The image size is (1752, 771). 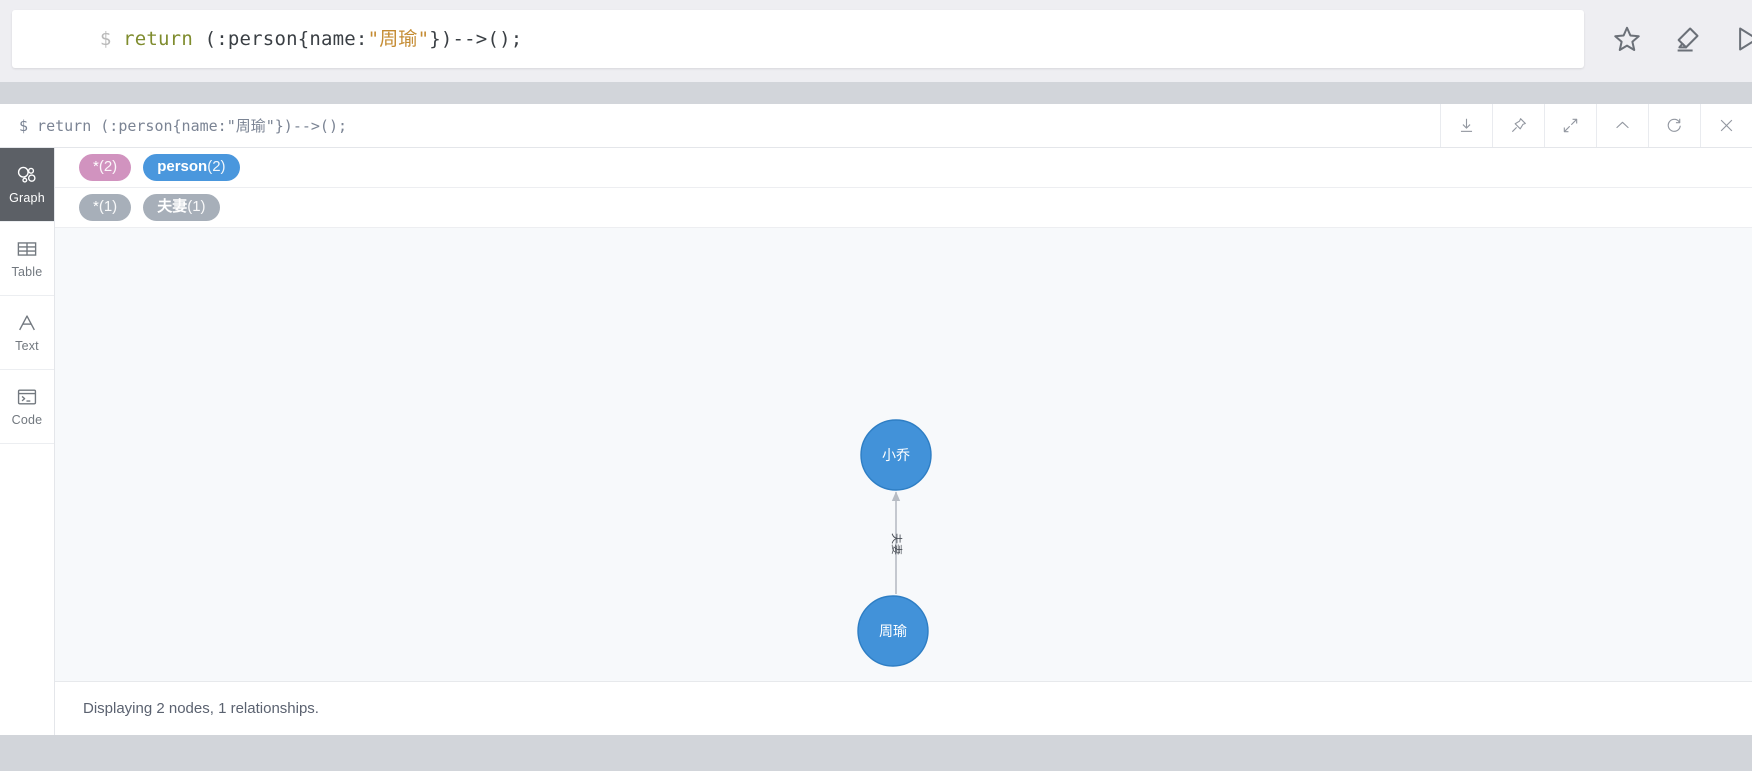 What do you see at coordinates (1687, 39) in the screenshot?
I see `clear-icon` at bounding box center [1687, 39].